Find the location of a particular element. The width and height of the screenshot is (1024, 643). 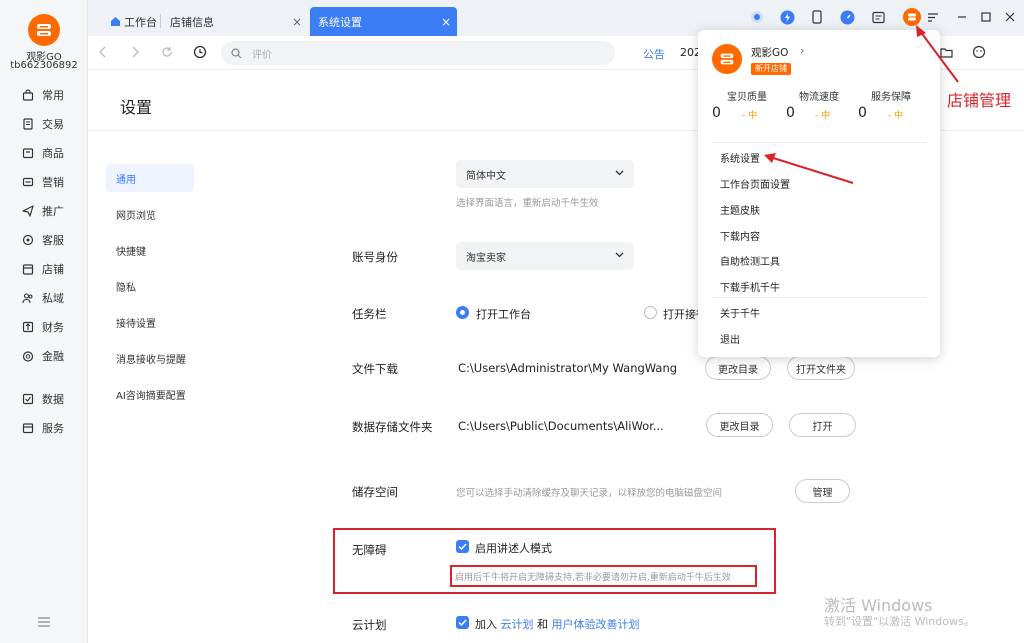

download-path: C:\Users\Administrator\My WangWang is located at coordinates (568, 368).